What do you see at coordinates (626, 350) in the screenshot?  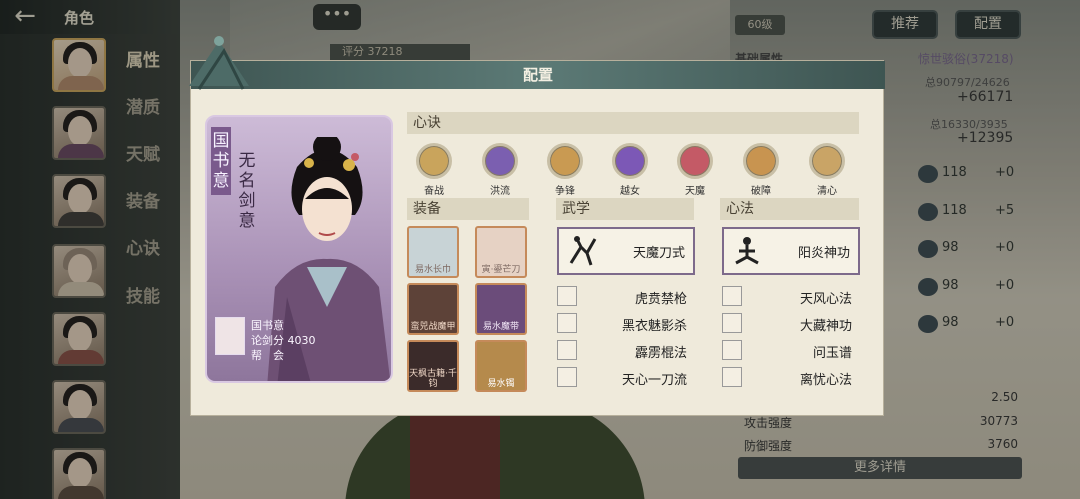 I see `wuxue-item: 霹雳棍法` at bounding box center [626, 350].